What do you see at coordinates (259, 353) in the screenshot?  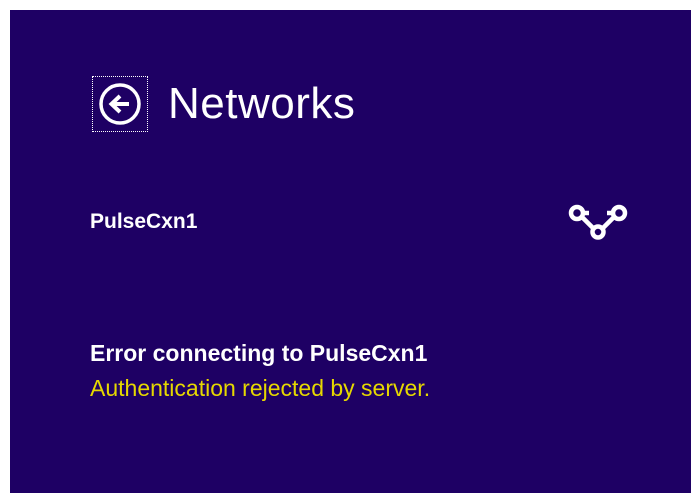 I see `error-title: Error connecting to PulseCxn1` at bounding box center [259, 353].